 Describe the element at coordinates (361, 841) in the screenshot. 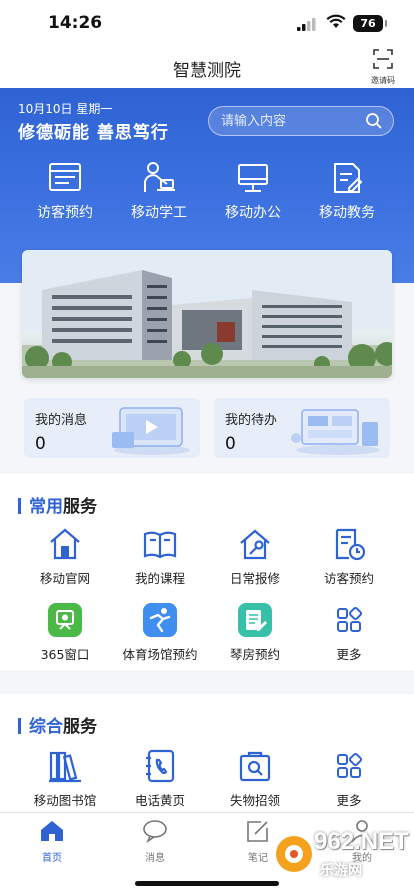

I see `watermark-text: 962.NET` at that location.